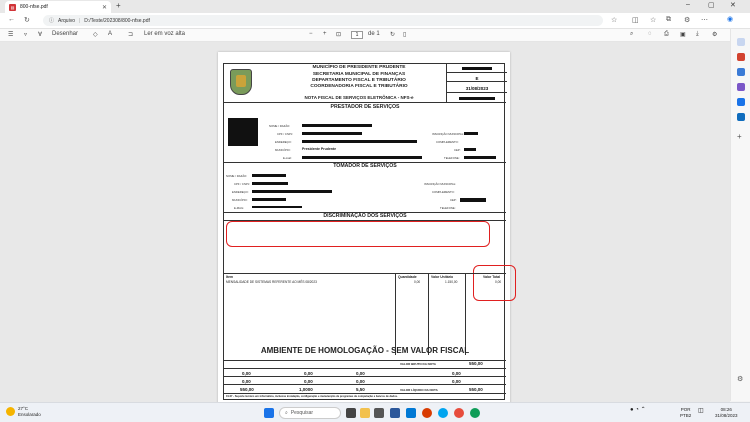 This screenshot has height=422, width=750. I want to click on maximize-button: ▢, so click(711, 5).